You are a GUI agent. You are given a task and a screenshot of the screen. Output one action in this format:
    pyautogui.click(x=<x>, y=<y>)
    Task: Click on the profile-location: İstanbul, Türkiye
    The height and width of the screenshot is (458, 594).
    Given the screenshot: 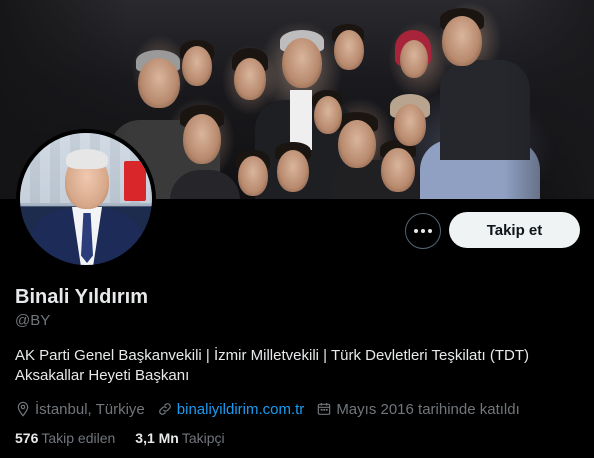 What is the action you would take?
    pyautogui.click(x=80, y=409)
    